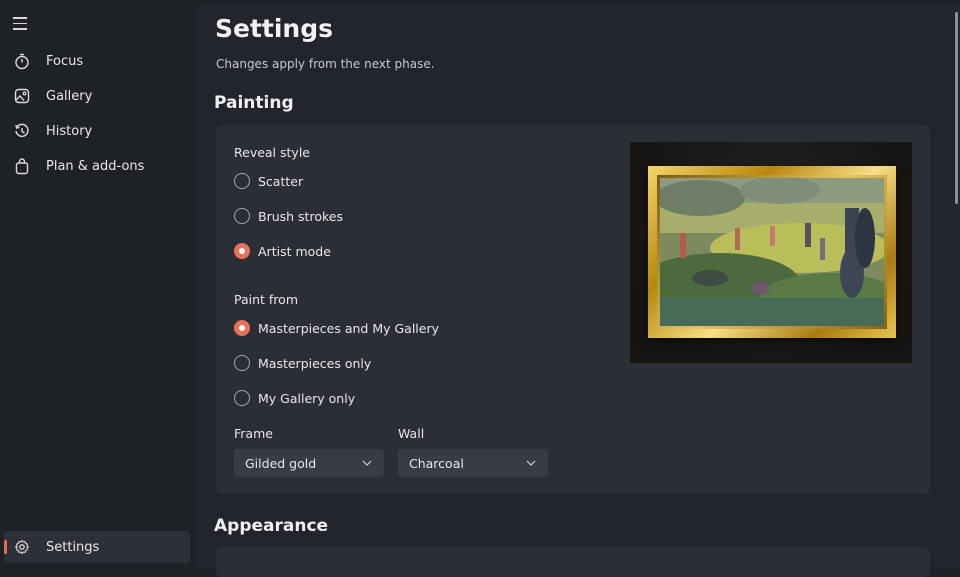 The width and height of the screenshot is (960, 577). Describe the element at coordinates (97, 96) in the screenshot. I see `sidebar-item-gallery: Gallery` at that location.